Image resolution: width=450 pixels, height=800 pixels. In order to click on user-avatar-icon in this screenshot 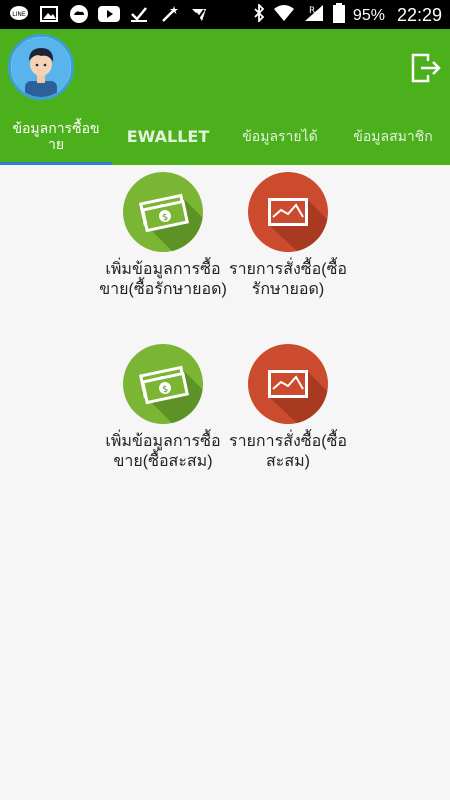, I will do `click(41, 67)`.